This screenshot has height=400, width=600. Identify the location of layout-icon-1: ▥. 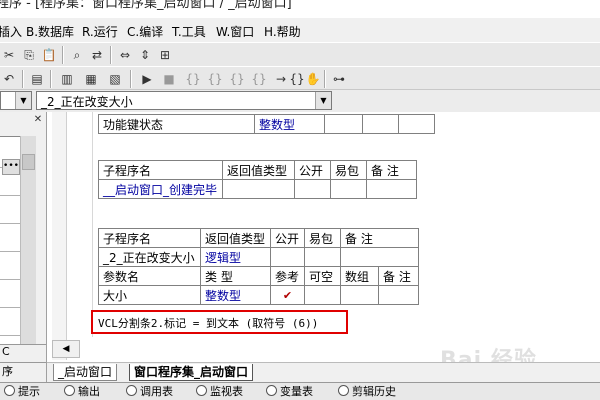
(67, 79).